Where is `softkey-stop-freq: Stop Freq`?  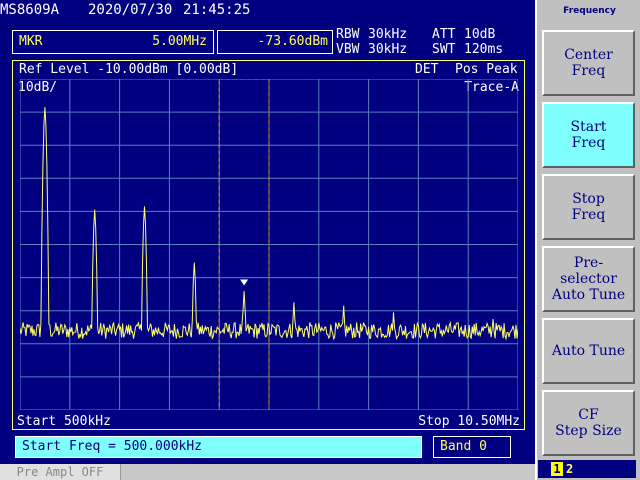 softkey-stop-freq: Stop Freq is located at coordinates (588, 207).